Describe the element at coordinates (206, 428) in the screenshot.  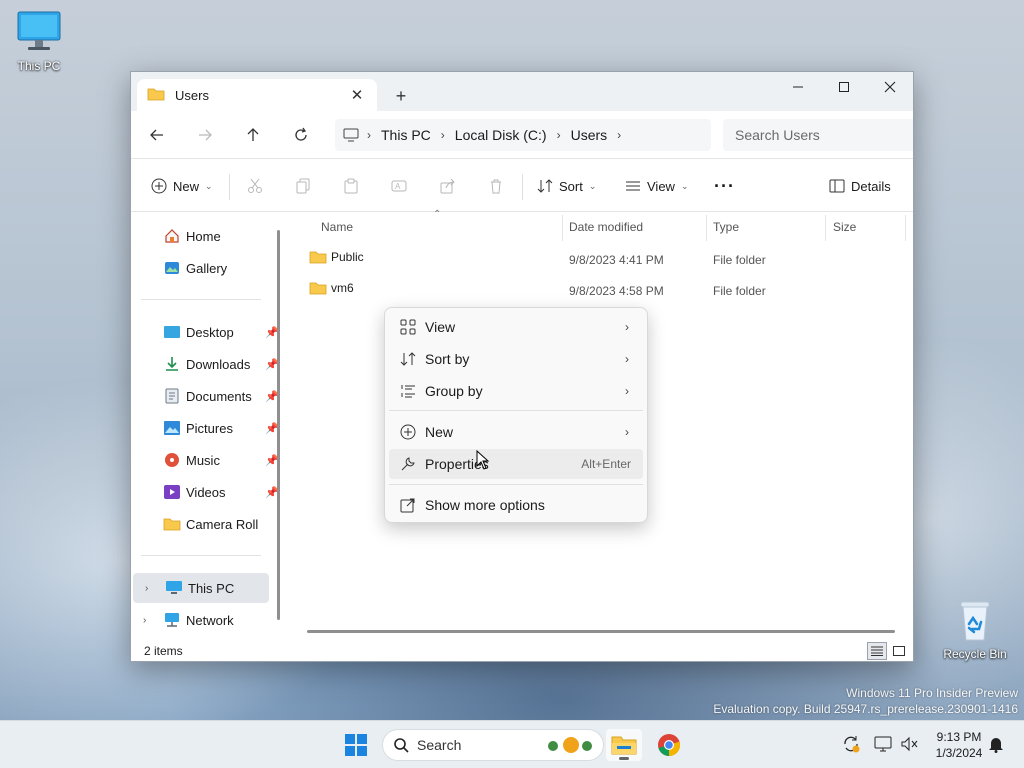
I see `nav-item-pictures: Pictures 📌` at that location.